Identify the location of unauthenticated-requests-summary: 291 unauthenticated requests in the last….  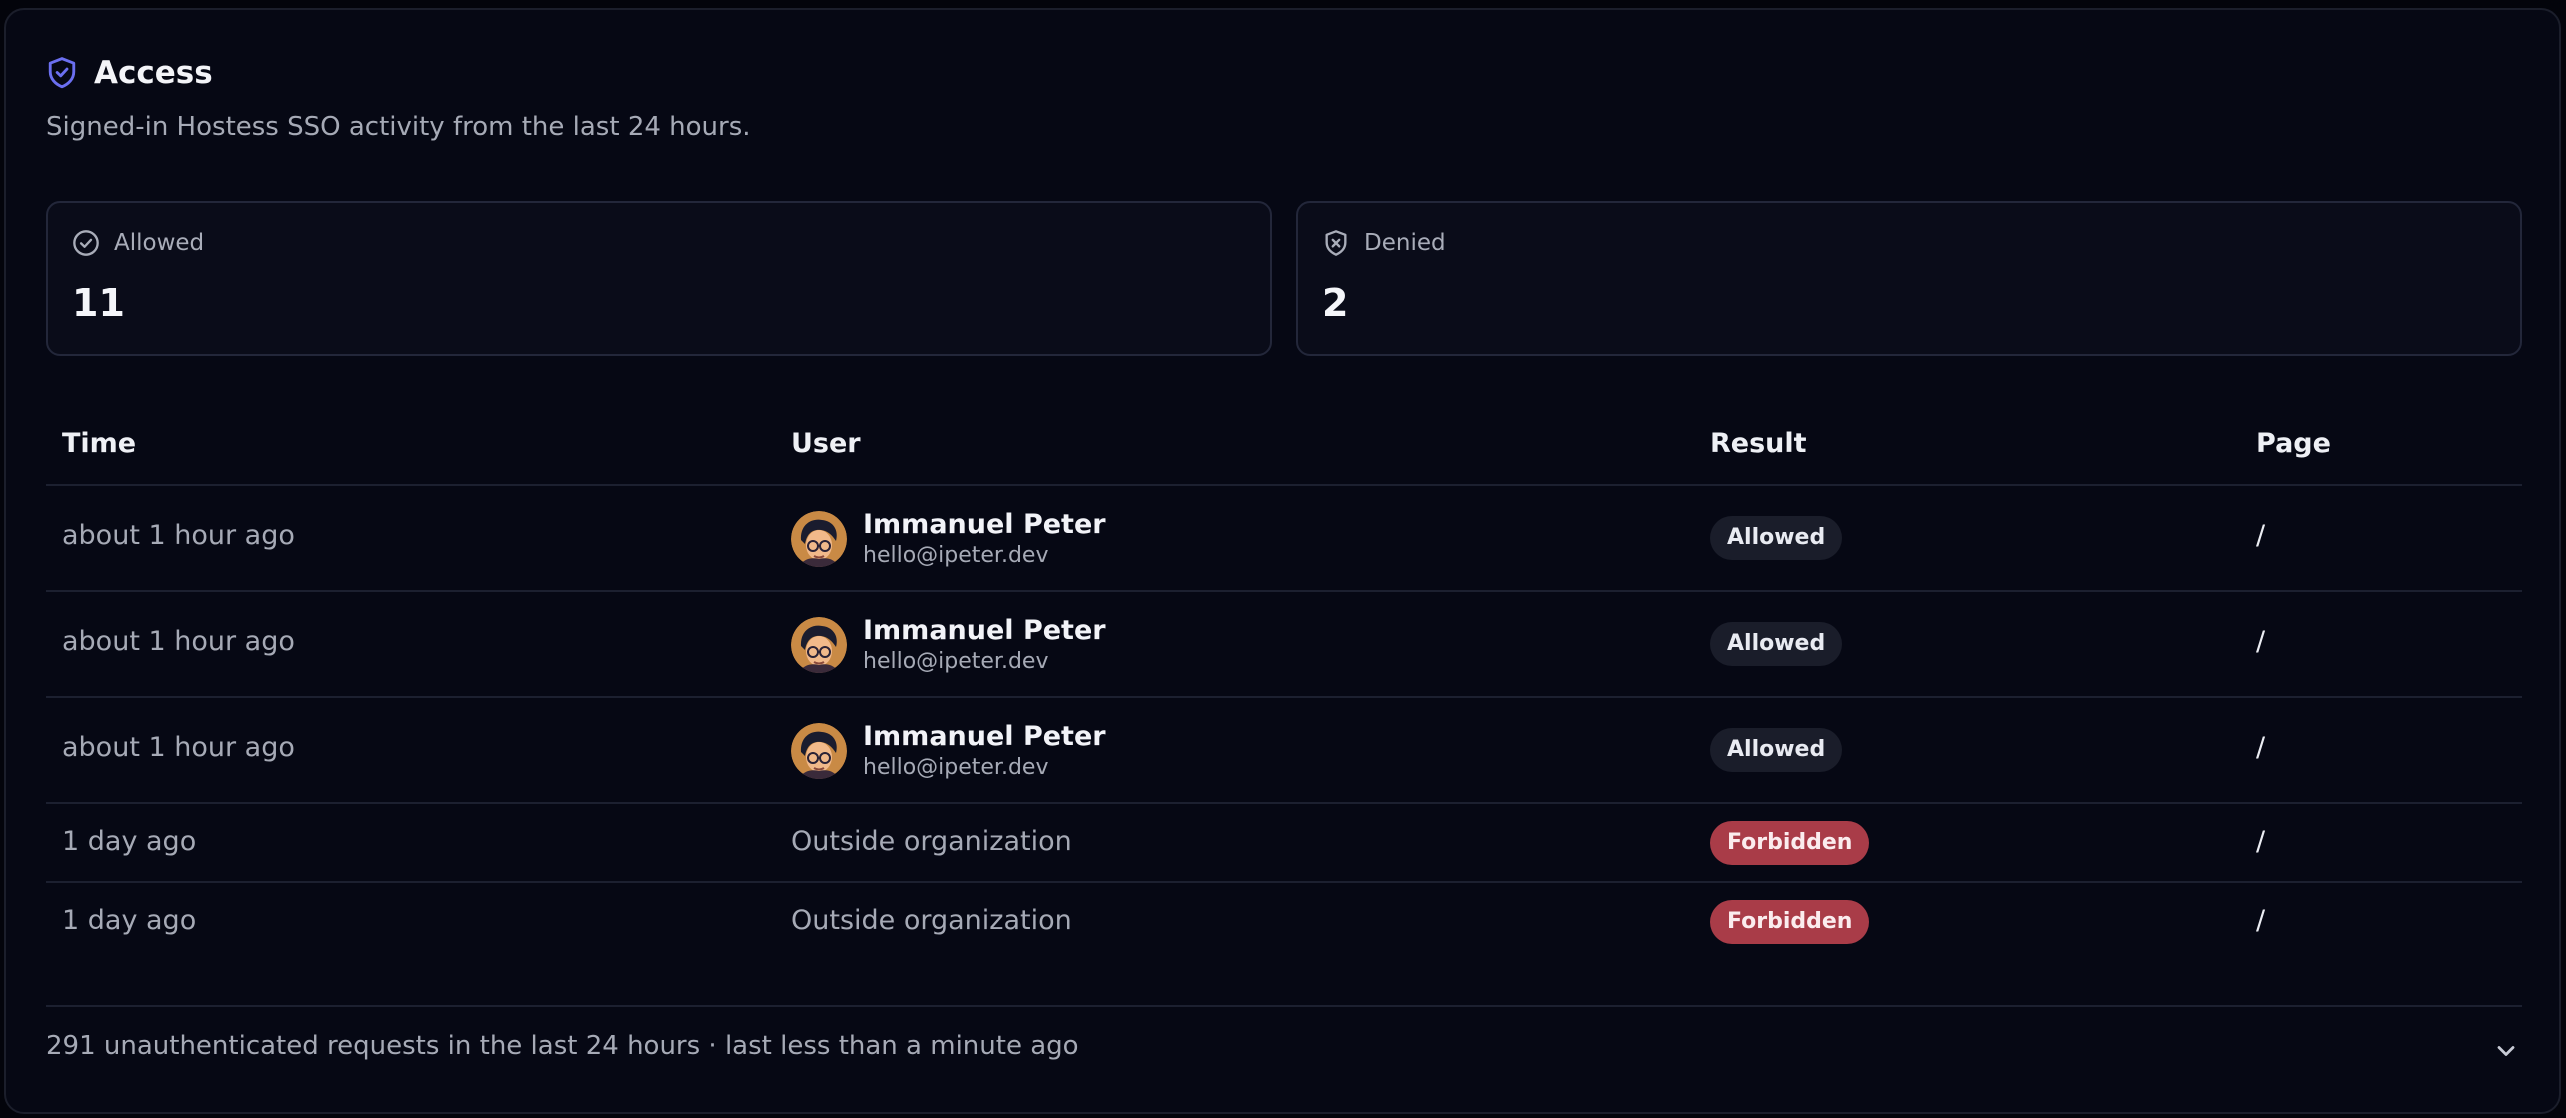
(1284, 1052).